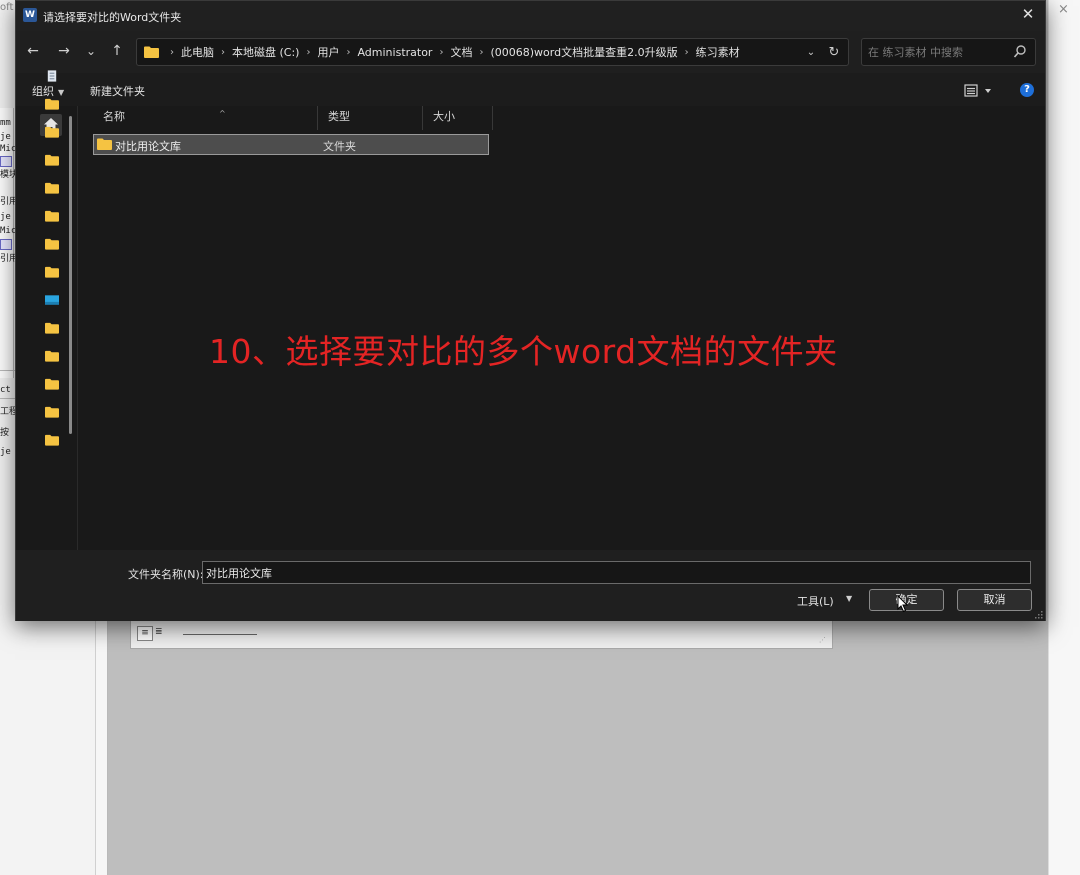 This screenshot has width=1080, height=875. I want to click on background-close-icon: ×, so click(1063, 9).